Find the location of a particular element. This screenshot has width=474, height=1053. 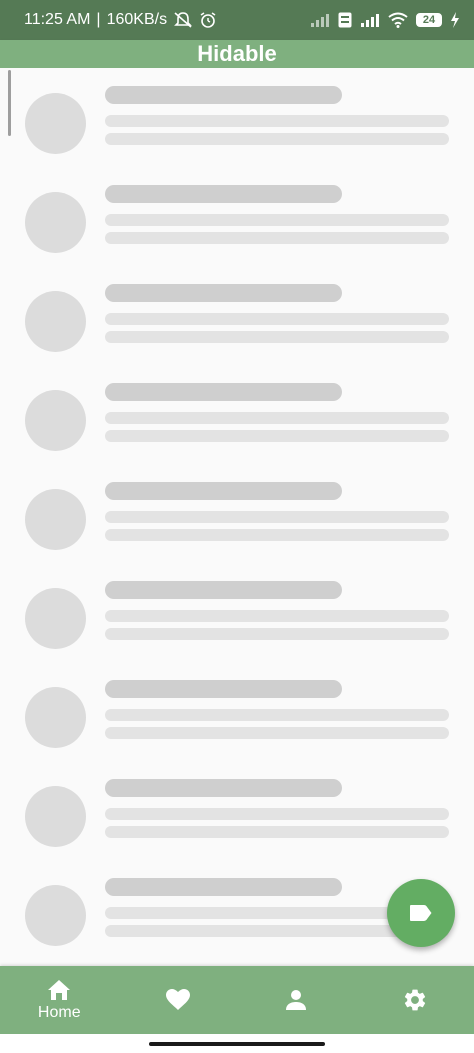

status-left: 11:25 AM | 160KB/s is located at coordinates (120, 20).